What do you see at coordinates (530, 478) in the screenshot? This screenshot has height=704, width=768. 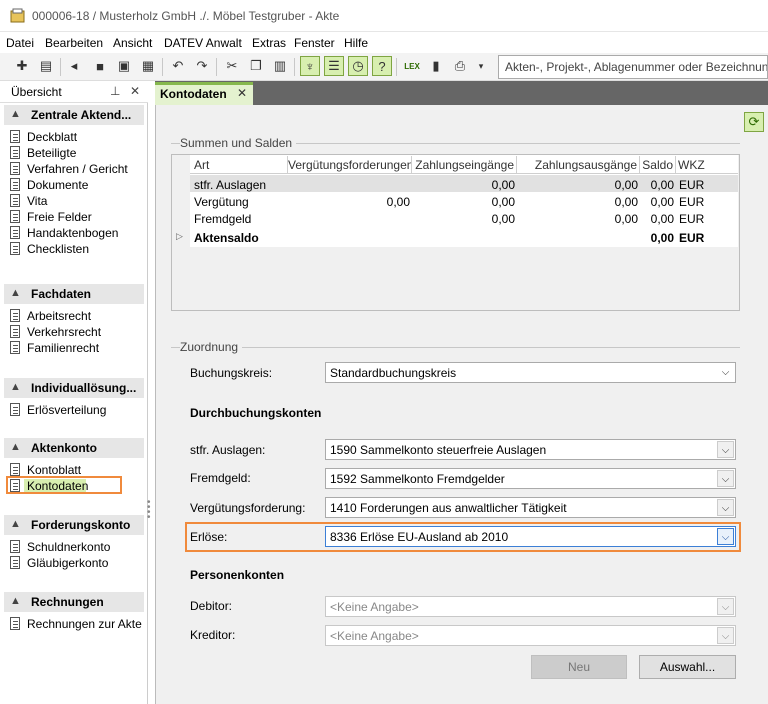 I see `fremdgeld-select: 1592 Sammelkonto Fremdgelder ⌵` at bounding box center [530, 478].